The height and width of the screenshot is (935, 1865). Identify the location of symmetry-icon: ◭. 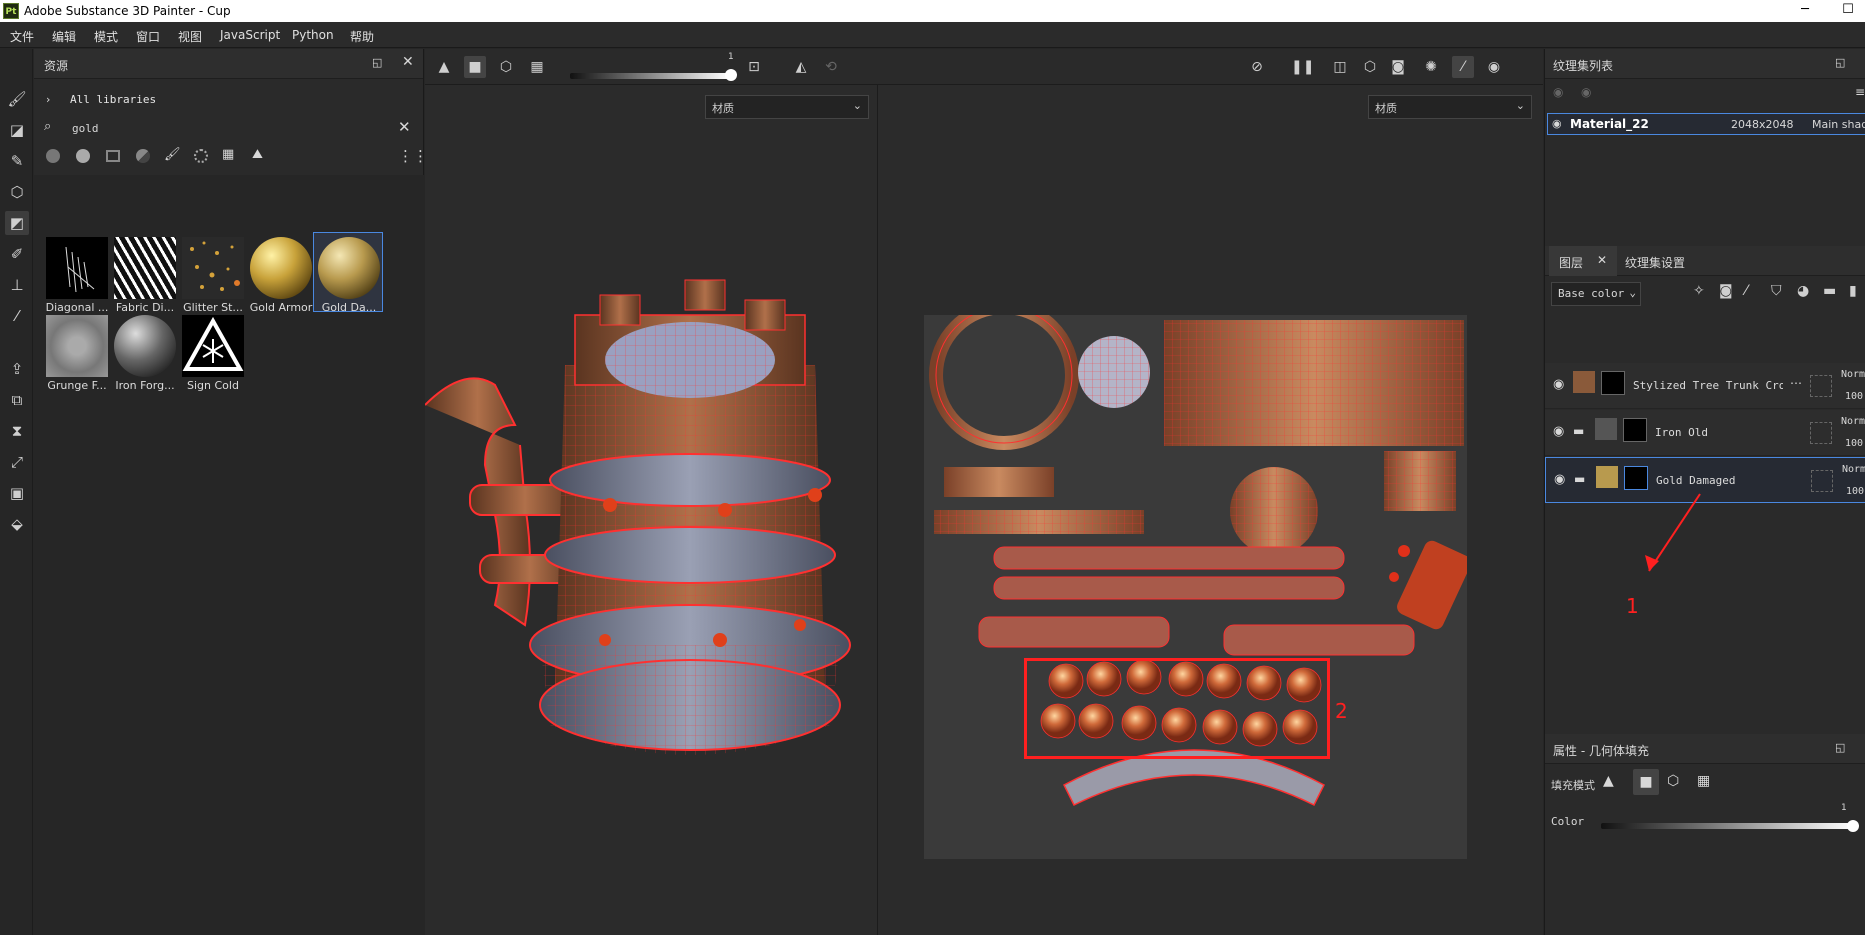
(801, 67).